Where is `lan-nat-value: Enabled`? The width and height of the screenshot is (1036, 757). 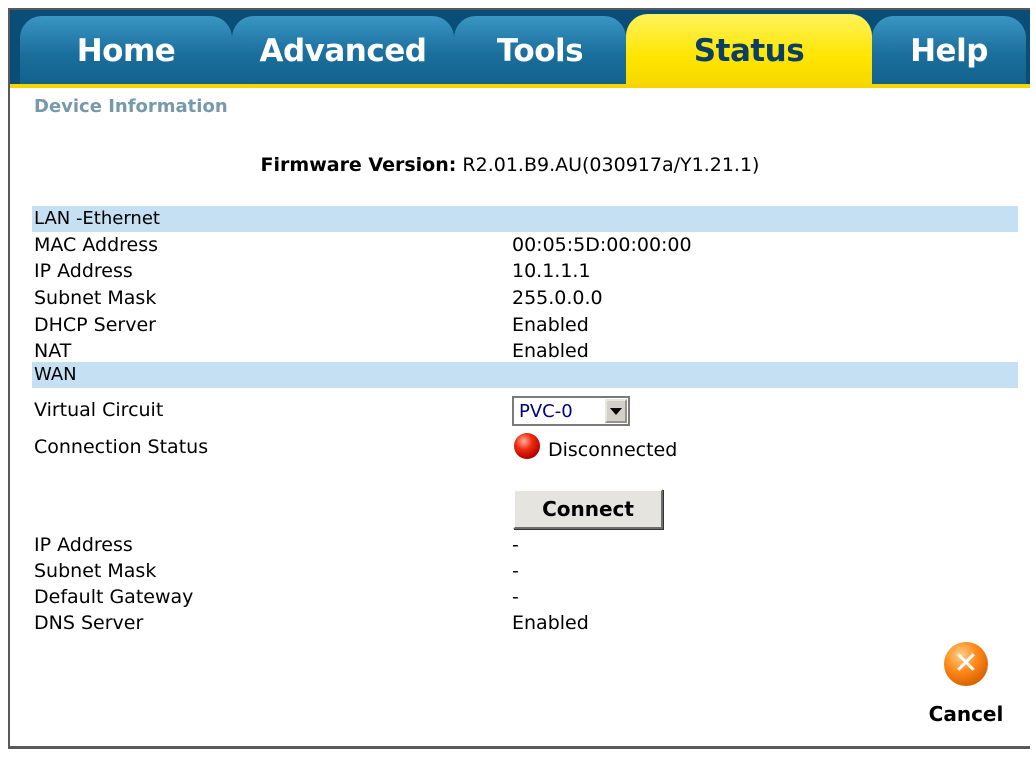 lan-nat-value: Enabled is located at coordinates (550, 351).